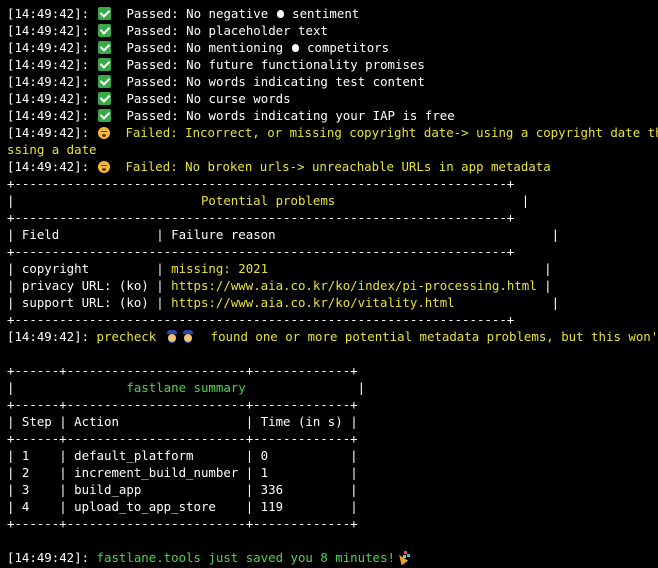 The height and width of the screenshot is (568, 658). Describe the element at coordinates (55, 268) in the screenshot. I see `field-cell: copyright` at that location.